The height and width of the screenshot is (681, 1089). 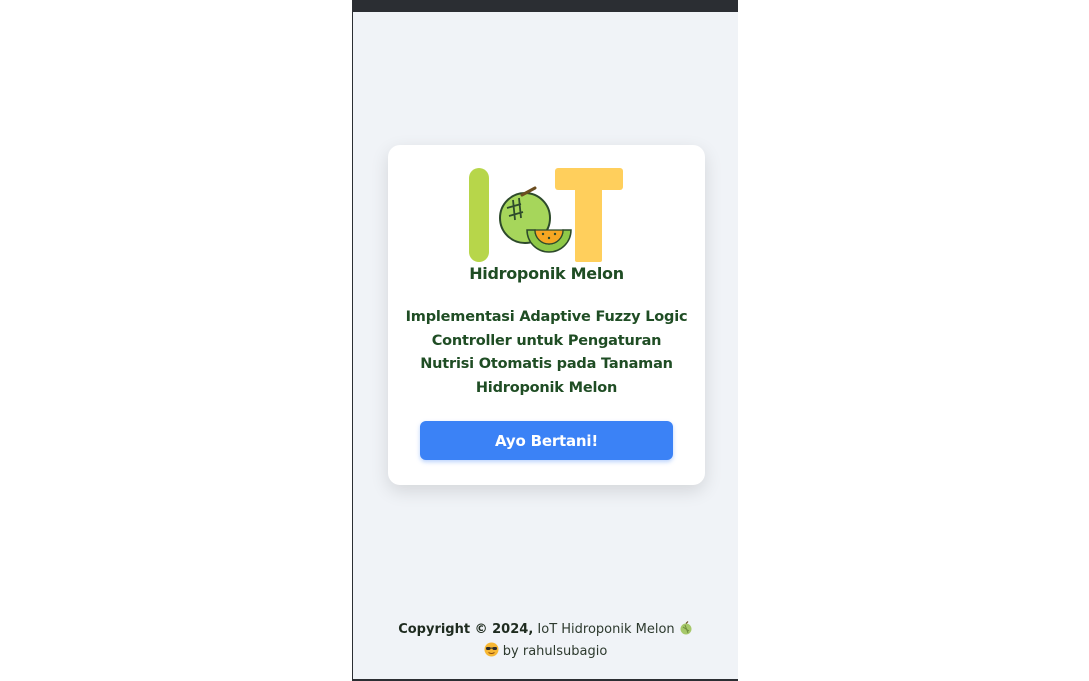 I want to click on project-name: IoT Hidroponik Melon, so click(x=606, y=629).